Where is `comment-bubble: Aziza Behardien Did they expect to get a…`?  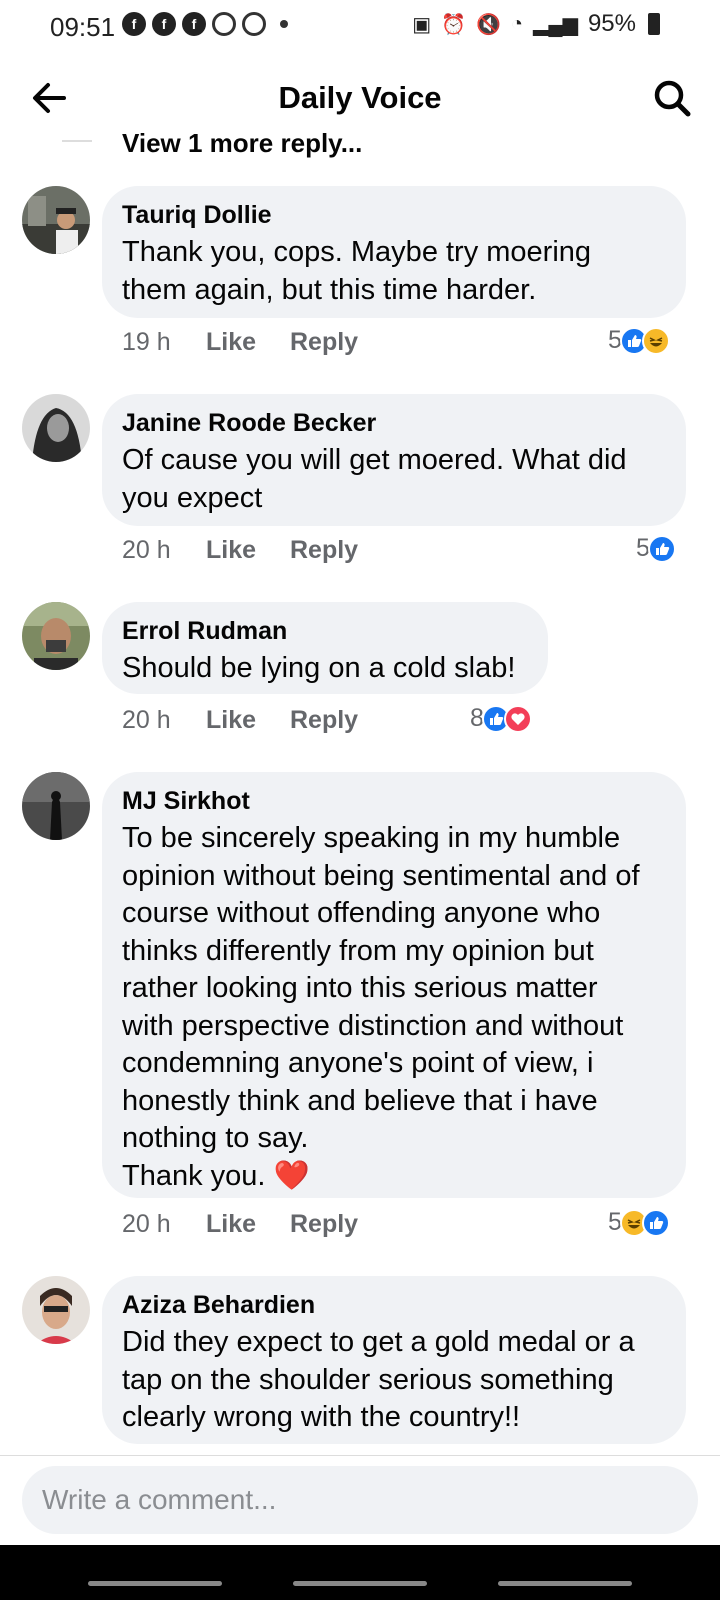
comment-bubble: Aziza Behardien Did they expect to get a… is located at coordinates (394, 1360).